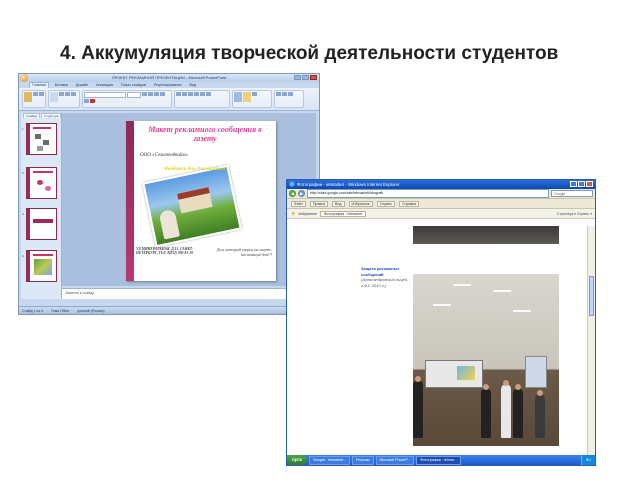 The image size is (640, 480). Describe the element at coordinates (202, 94) in the screenshot. I see `align-center-icon` at that location.